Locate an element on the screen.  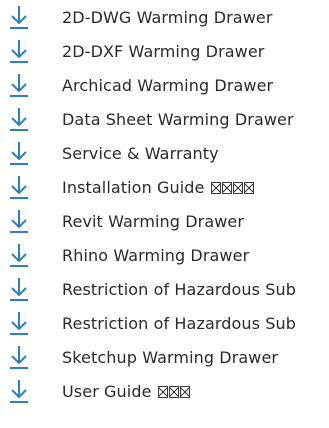
download-label-text: Installation Guide is located at coordinates (136, 187).